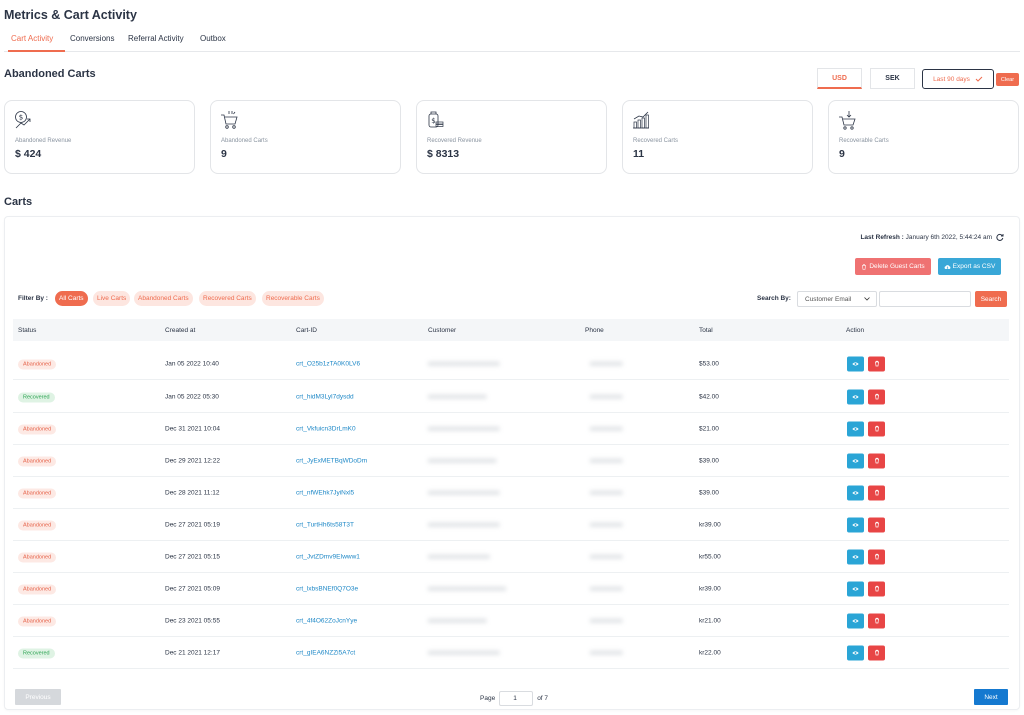 The width and height of the screenshot is (1024, 715). Describe the element at coordinates (192, 363) in the screenshot. I see `created-cell: Jan 05 2022 10:40` at that location.